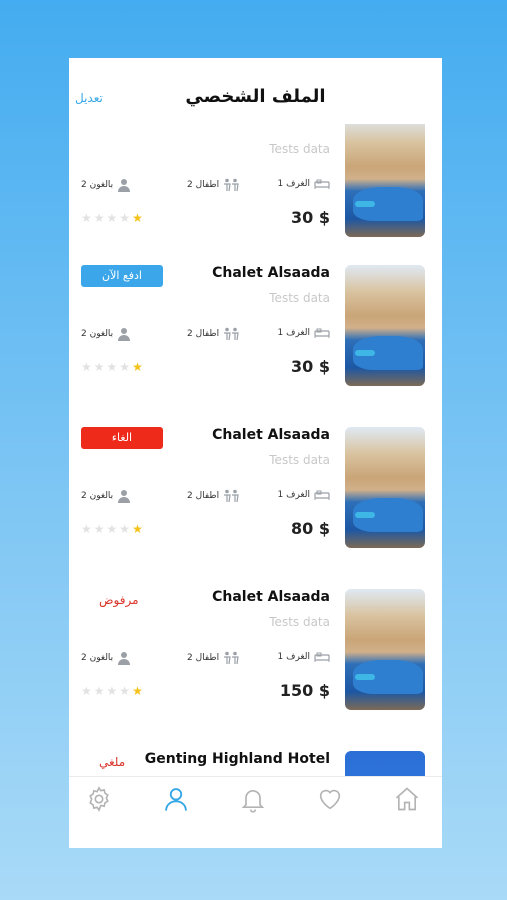  What do you see at coordinates (255, 96) in the screenshot?
I see `page-title: الملف الشخصي` at bounding box center [255, 96].